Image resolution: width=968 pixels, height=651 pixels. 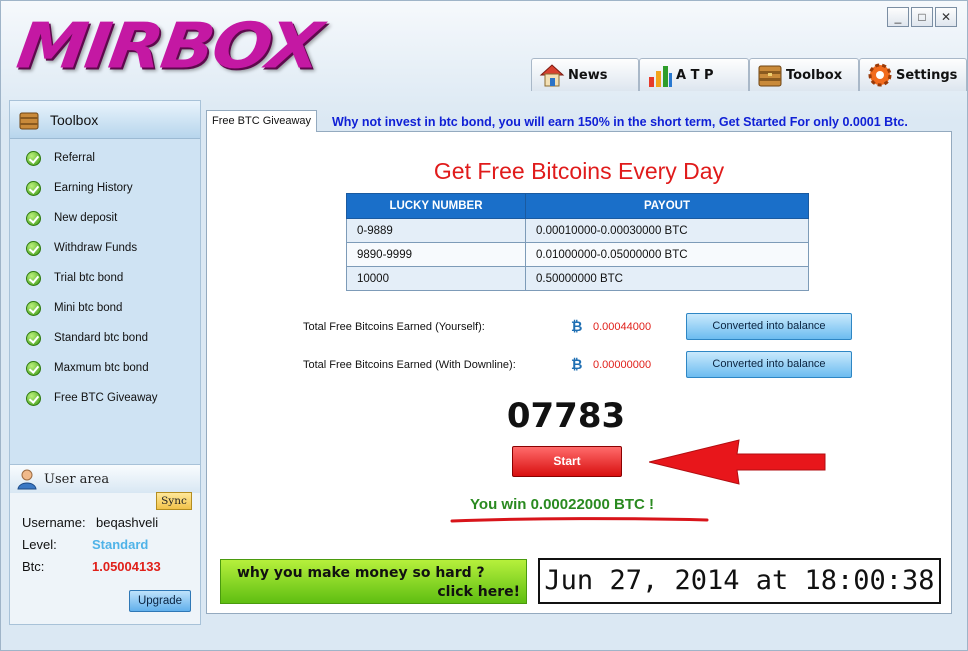 What do you see at coordinates (579, 520) in the screenshot?
I see `red-underline-icon` at bounding box center [579, 520].